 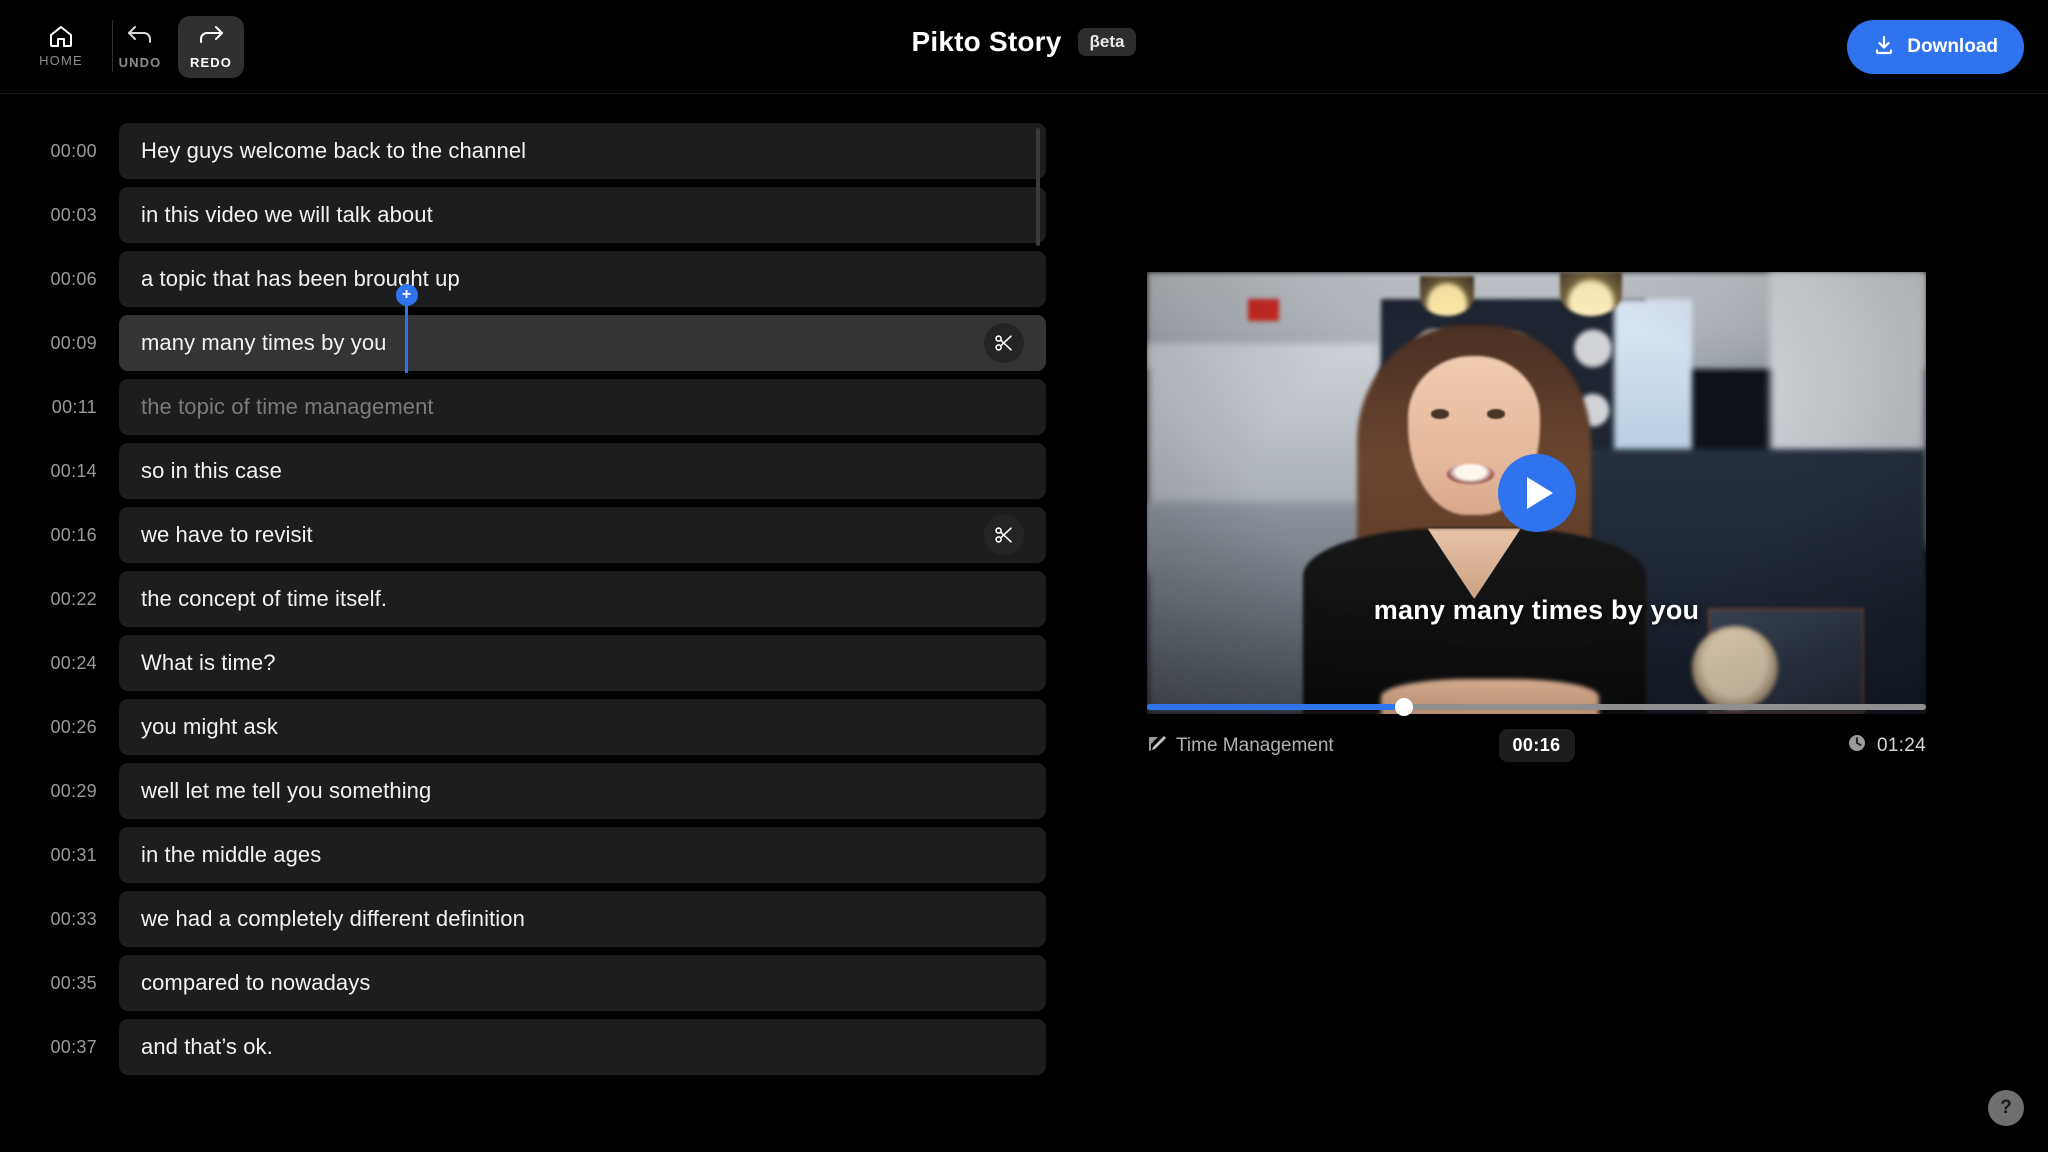 I want to click on project-name-button: Time Management, so click(x=1240, y=745).